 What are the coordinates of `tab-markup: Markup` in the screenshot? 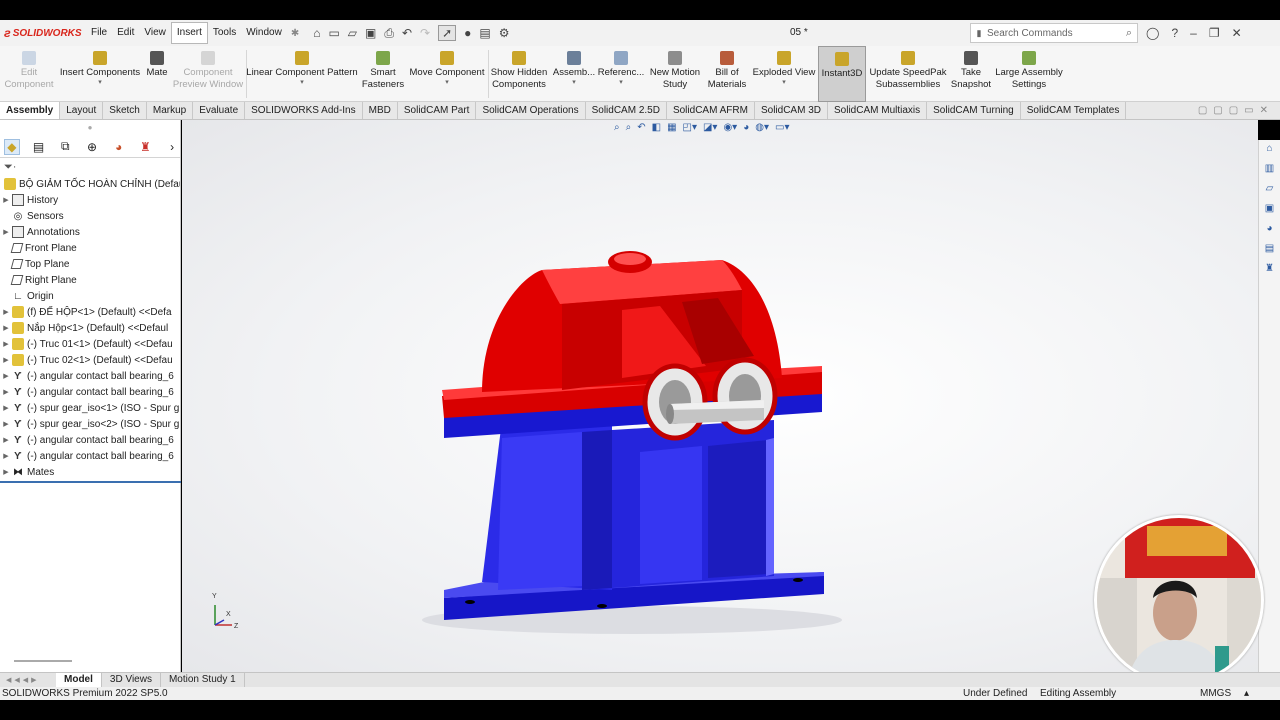 It's located at (170, 110).